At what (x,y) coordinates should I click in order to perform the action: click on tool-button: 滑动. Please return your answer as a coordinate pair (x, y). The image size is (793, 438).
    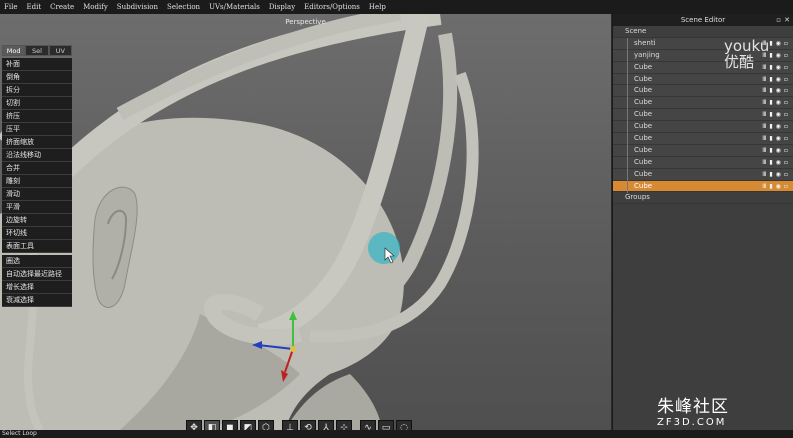
    Looking at the image, I should click on (37, 194).